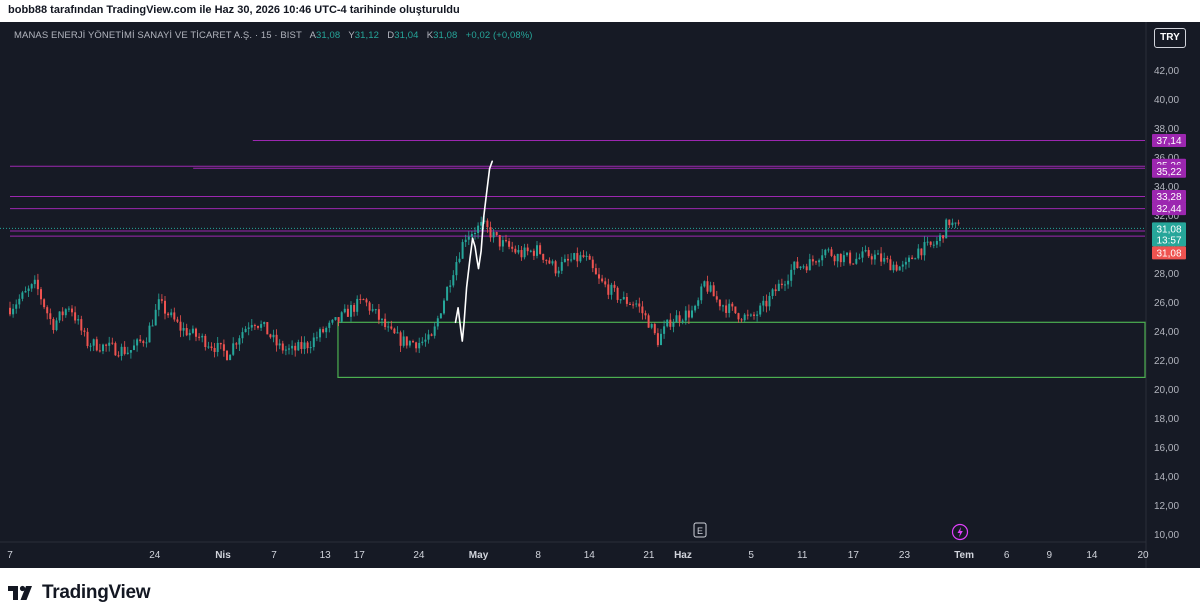 The height and width of the screenshot is (616, 1200). I want to click on high-value: 31,12, so click(367, 35).